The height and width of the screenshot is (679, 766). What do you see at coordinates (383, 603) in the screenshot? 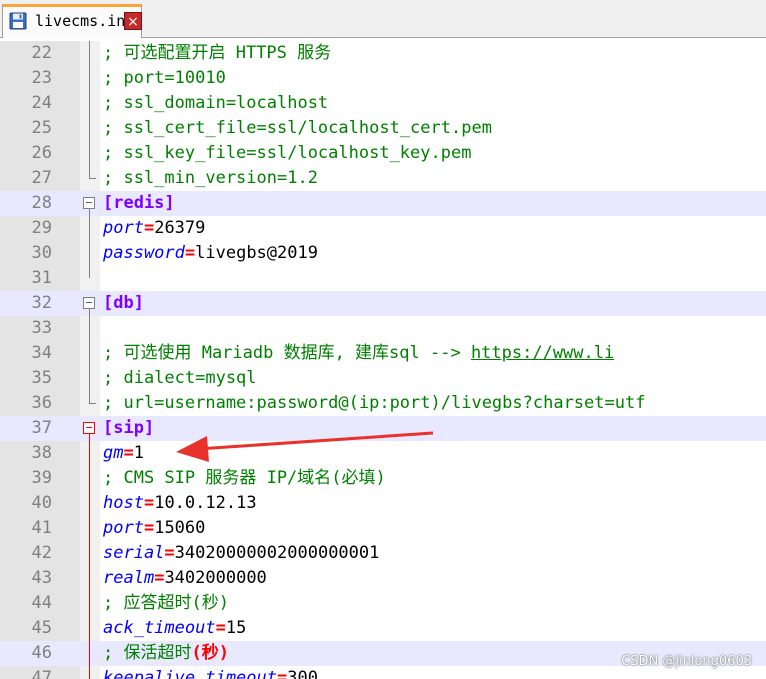
I see `code-line: 44 ; 应答超时(秒)` at bounding box center [383, 603].